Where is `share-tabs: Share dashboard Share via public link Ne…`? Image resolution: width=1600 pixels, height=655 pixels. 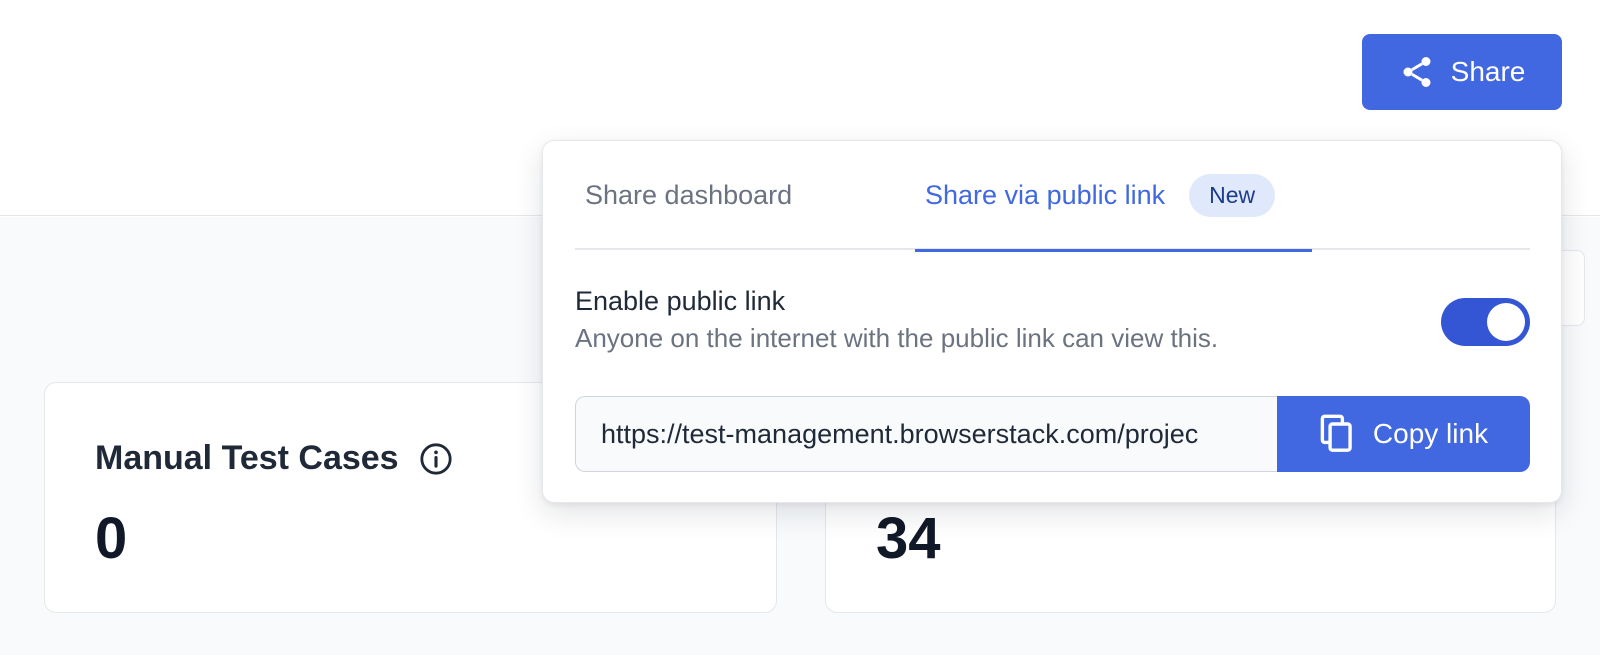 share-tabs: Share dashboard Share via public link Ne… is located at coordinates (1052, 196).